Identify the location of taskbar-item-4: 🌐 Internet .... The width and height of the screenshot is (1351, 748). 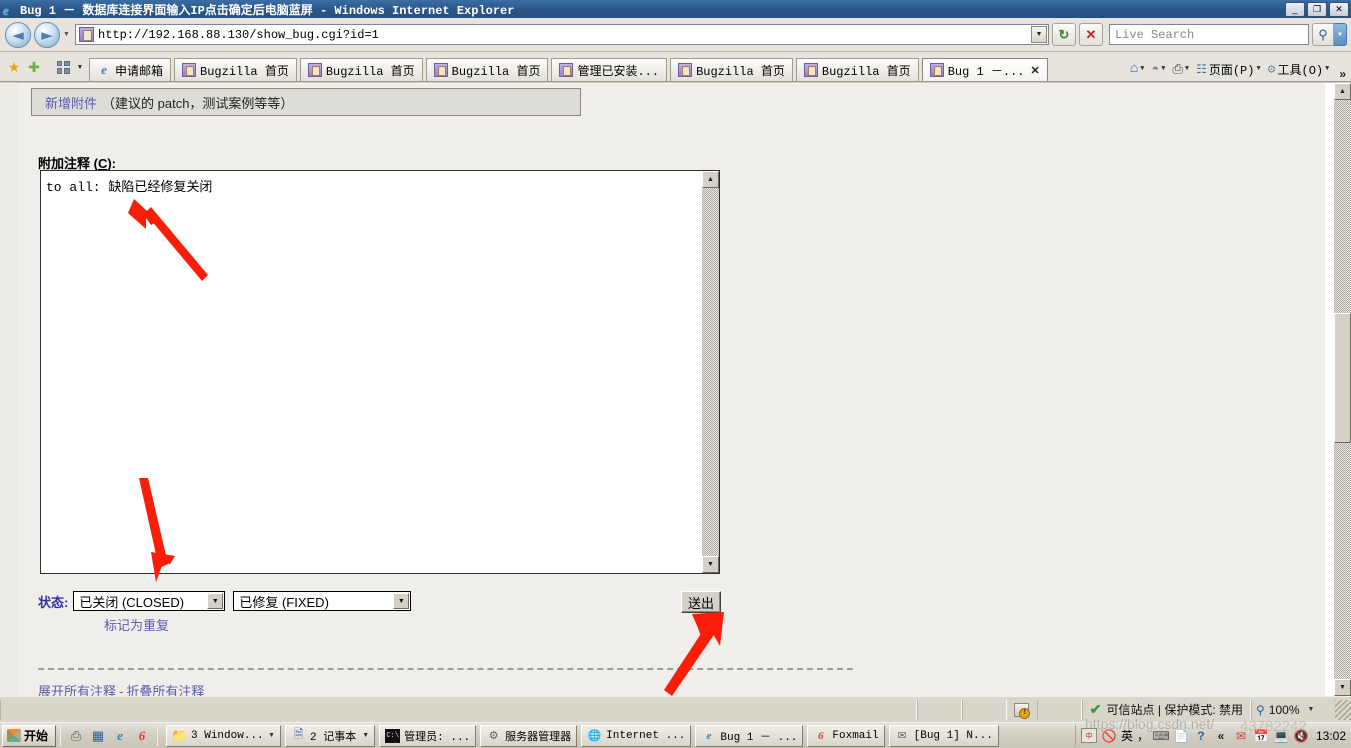
(636, 735).